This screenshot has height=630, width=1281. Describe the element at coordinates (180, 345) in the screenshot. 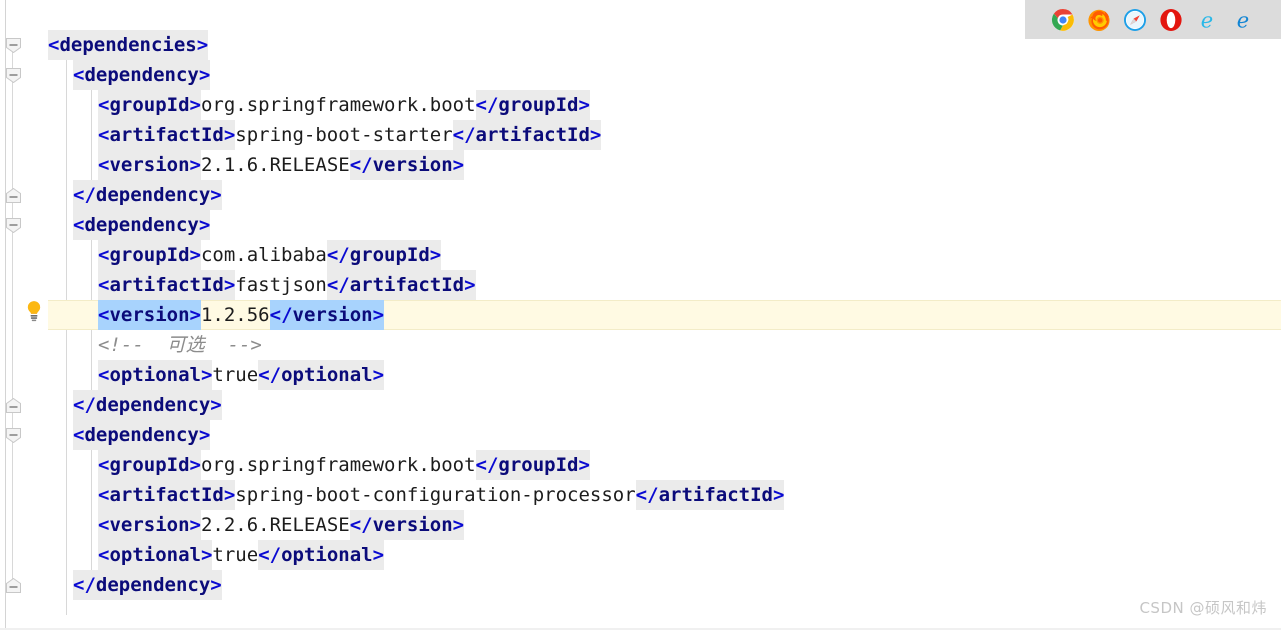

I see `code-token-comment: <!-- 可选 -->` at that location.